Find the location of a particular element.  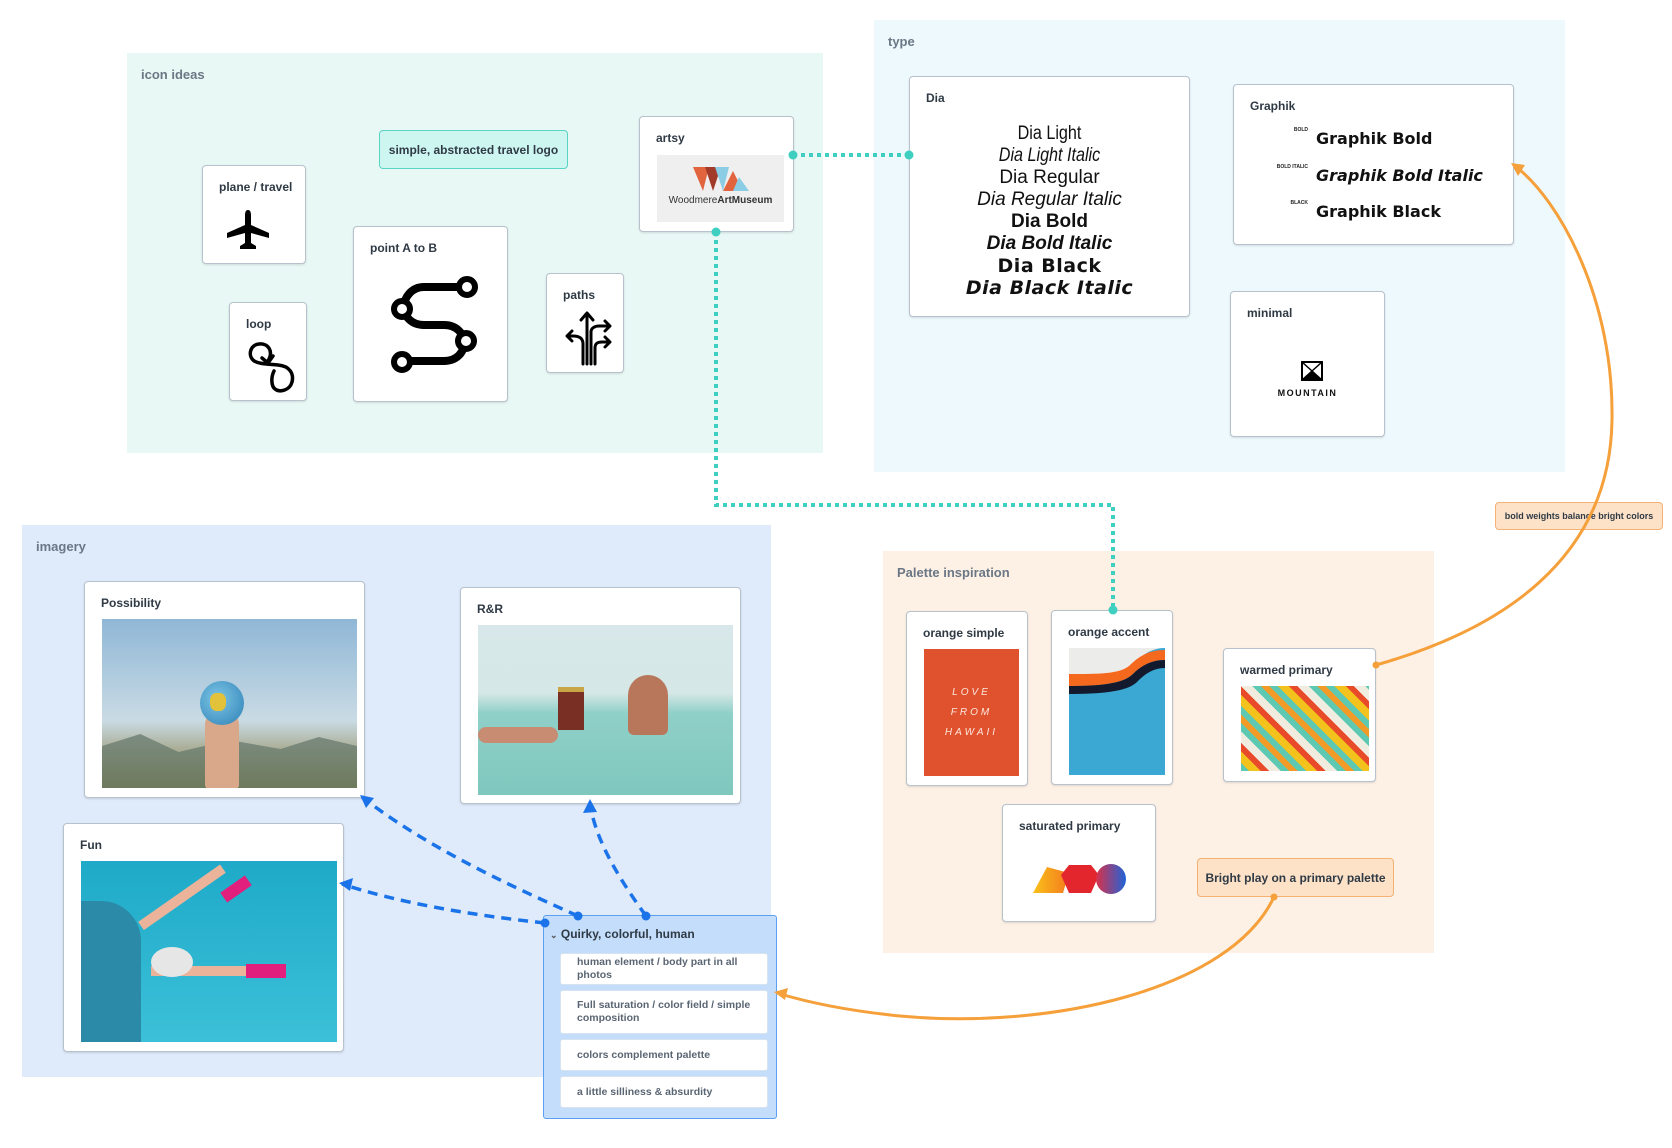

route-icon is located at coordinates (434, 324).